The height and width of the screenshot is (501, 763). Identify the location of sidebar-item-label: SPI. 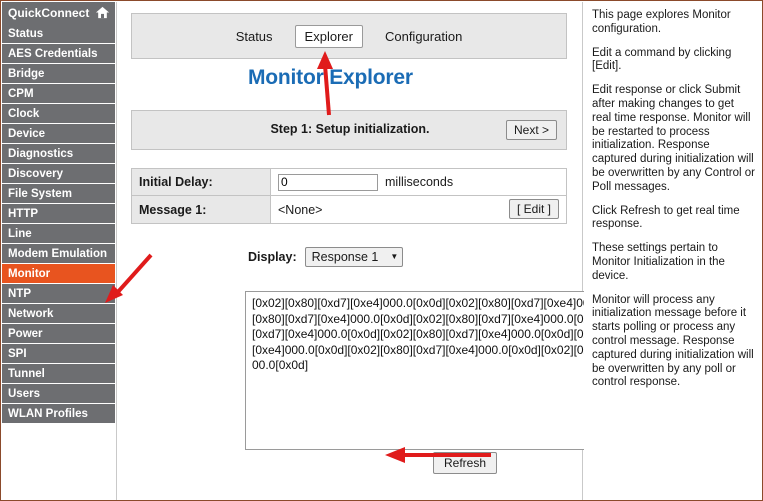
(17, 353).